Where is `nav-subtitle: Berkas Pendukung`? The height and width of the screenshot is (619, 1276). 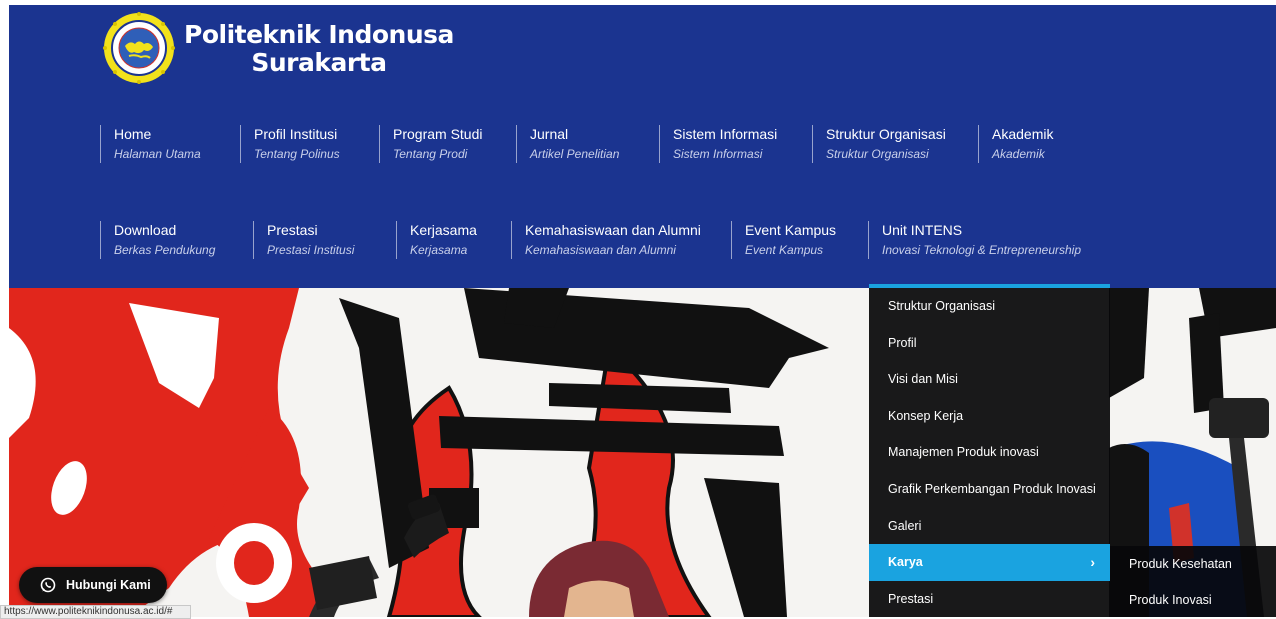
nav-subtitle: Berkas Pendukung is located at coordinates (165, 250).